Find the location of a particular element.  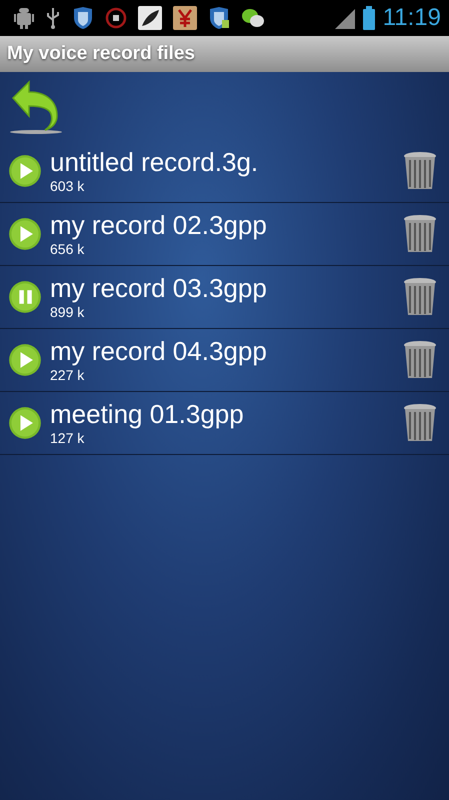

file-row: my record 03.3gpp 899 k is located at coordinates (224, 297).